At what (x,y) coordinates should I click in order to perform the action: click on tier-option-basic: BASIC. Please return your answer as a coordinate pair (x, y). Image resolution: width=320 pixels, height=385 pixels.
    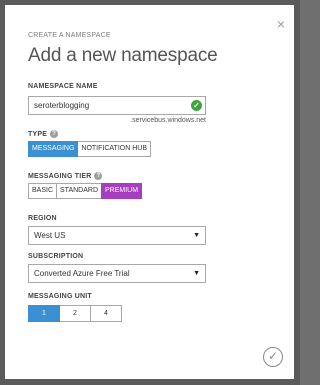
    Looking at the image, I should click on (43, 191).